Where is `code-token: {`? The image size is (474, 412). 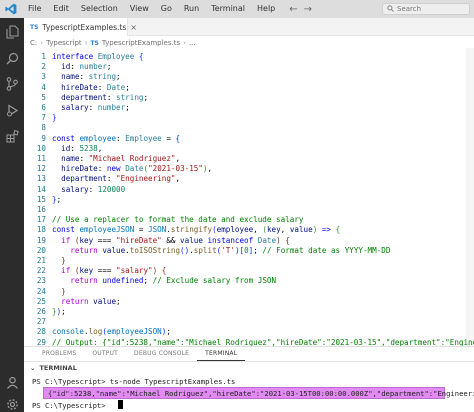
code-token: { is located at coordinates (141, 56).